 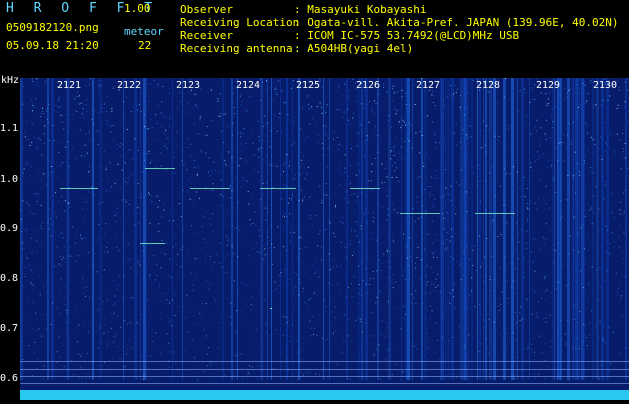 I want to click on signal-level-band, so click(x=324, y=395).